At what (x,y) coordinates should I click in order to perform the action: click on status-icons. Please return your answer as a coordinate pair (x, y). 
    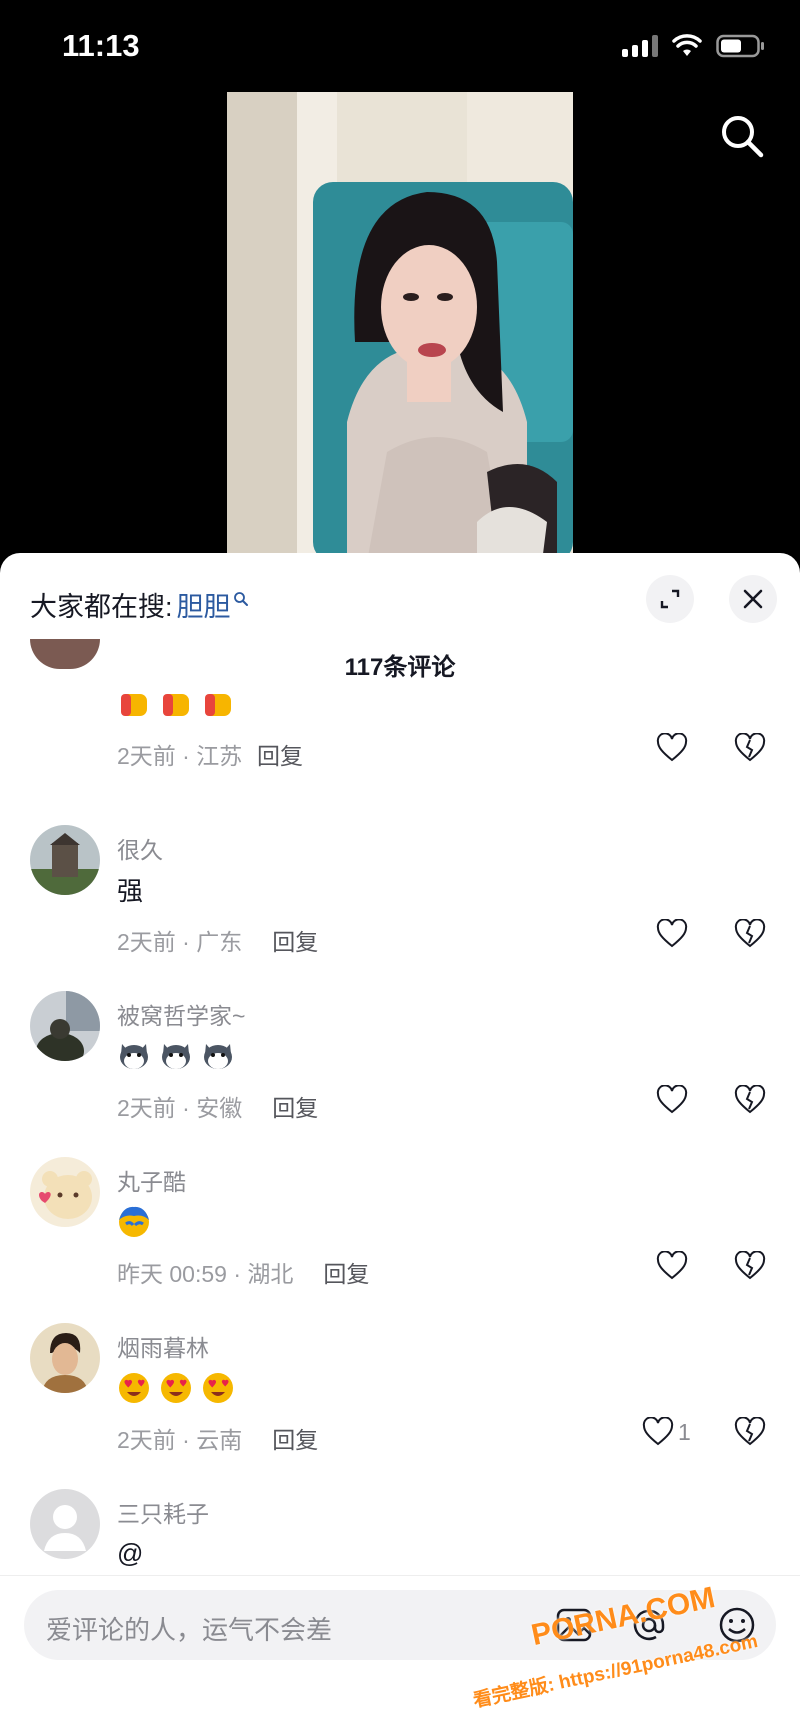
    Looking at the image, I should click on (694, 46).